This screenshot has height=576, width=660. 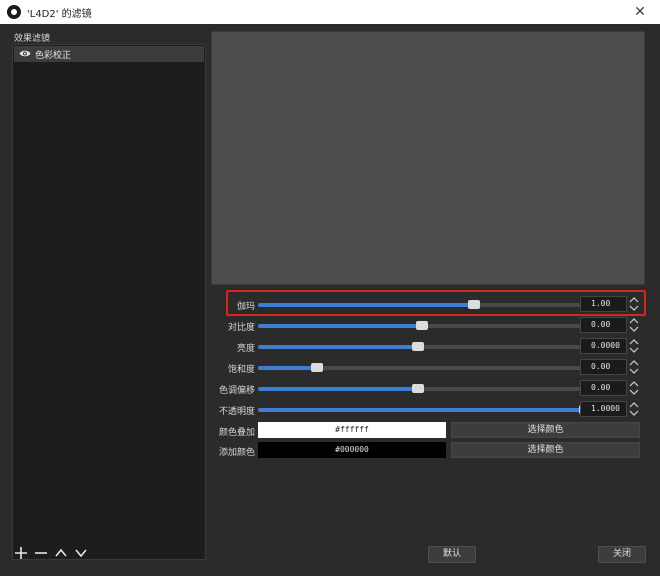 What do you see at coordinates (32, 39) in the screenshot?
I see `filters-label: 效果滤镜` at bounding box center [32, 39].